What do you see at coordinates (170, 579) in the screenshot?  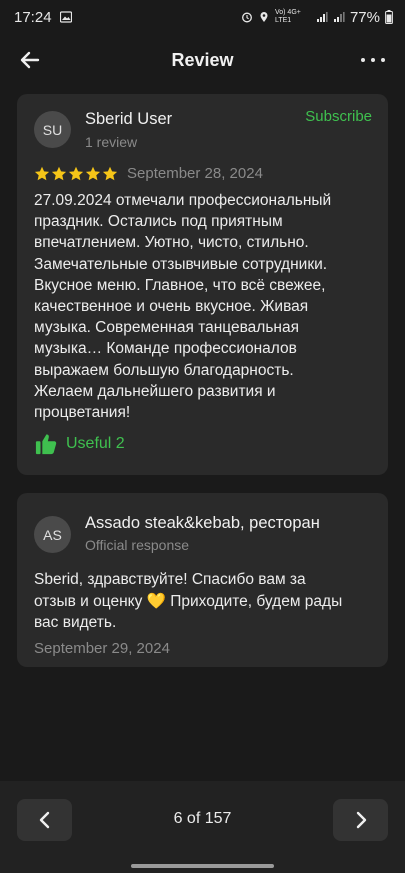 I see `response-text-line: Sberid, здравствуйте! Спасибо вам за` at bounding box center [170, 579].